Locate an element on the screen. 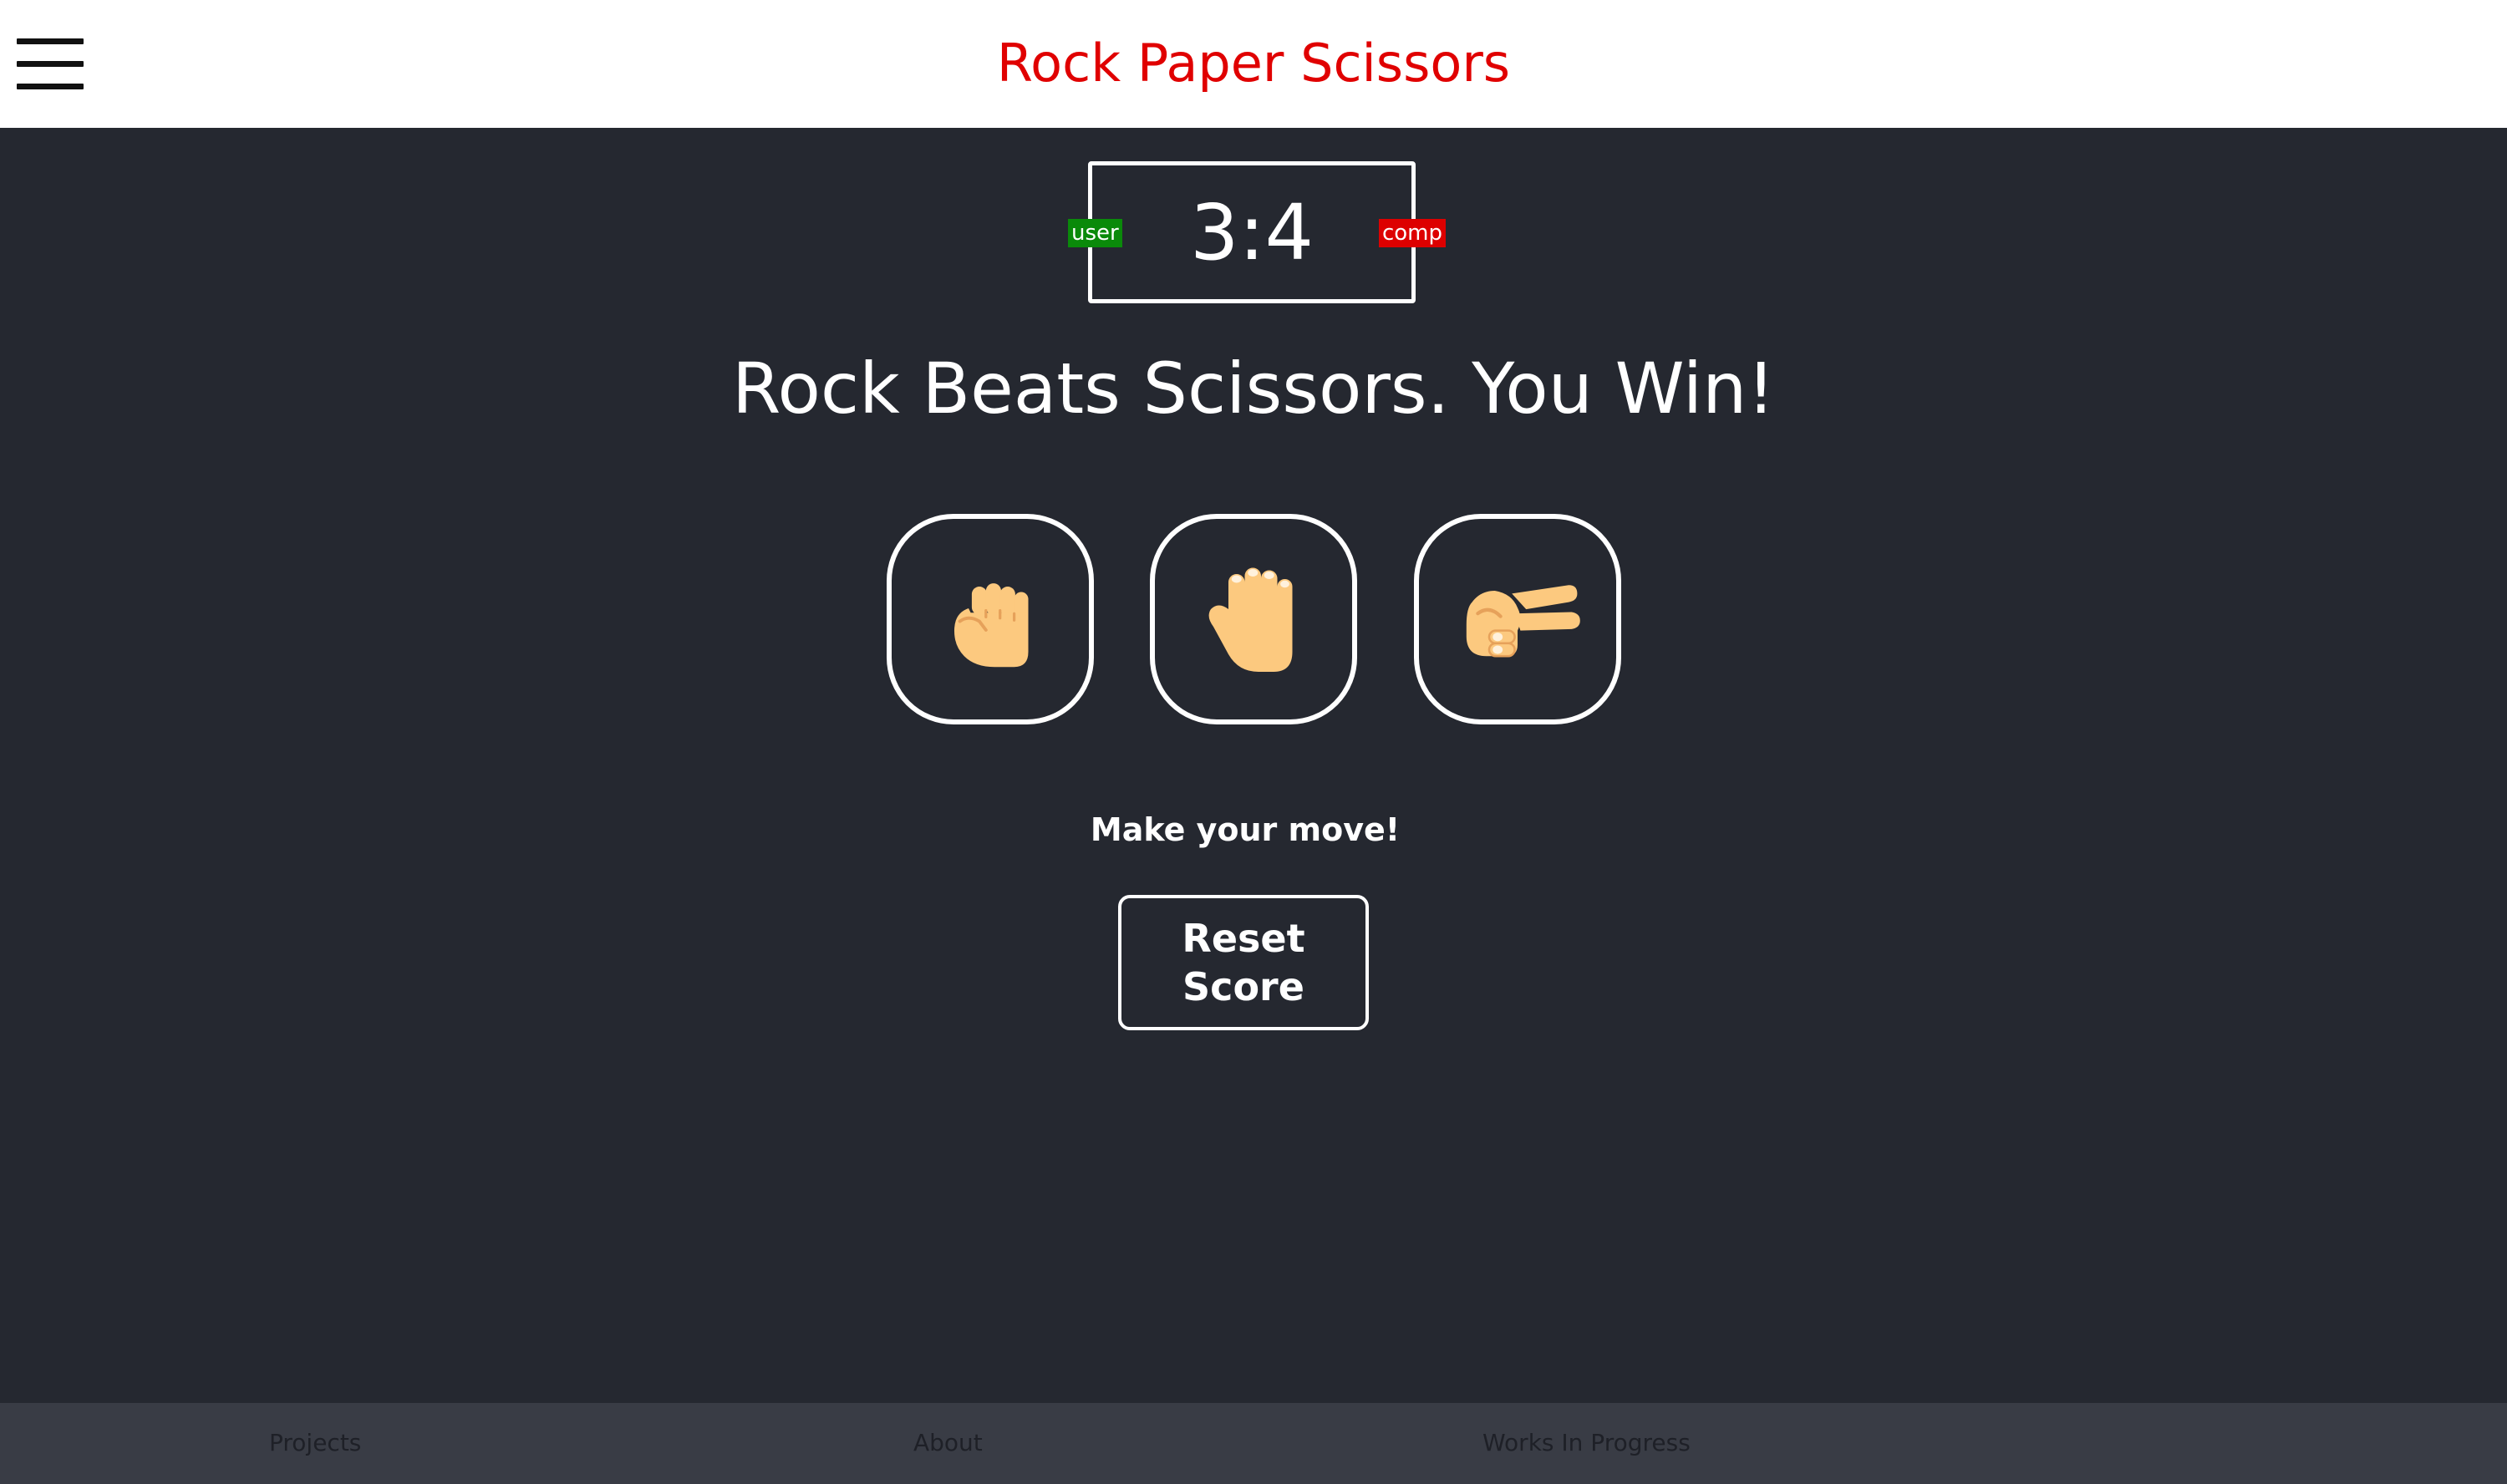 The height and width of the screenshot is (1484, 2507). victory-hand-icon is located at coordinates (1523, 621).